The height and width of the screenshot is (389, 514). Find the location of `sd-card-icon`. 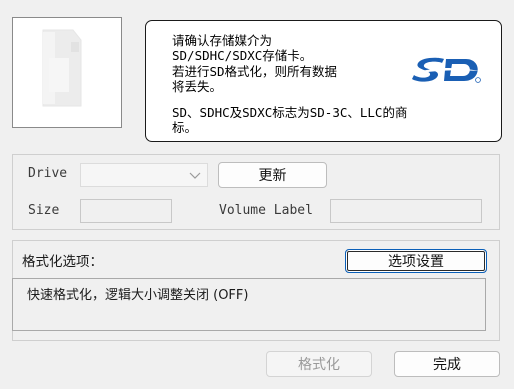

sd-card-icon is located at coordinates (62, 68).